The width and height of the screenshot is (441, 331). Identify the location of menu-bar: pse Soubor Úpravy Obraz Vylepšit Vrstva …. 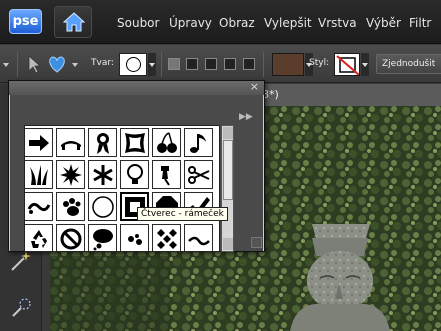
(220, 22).